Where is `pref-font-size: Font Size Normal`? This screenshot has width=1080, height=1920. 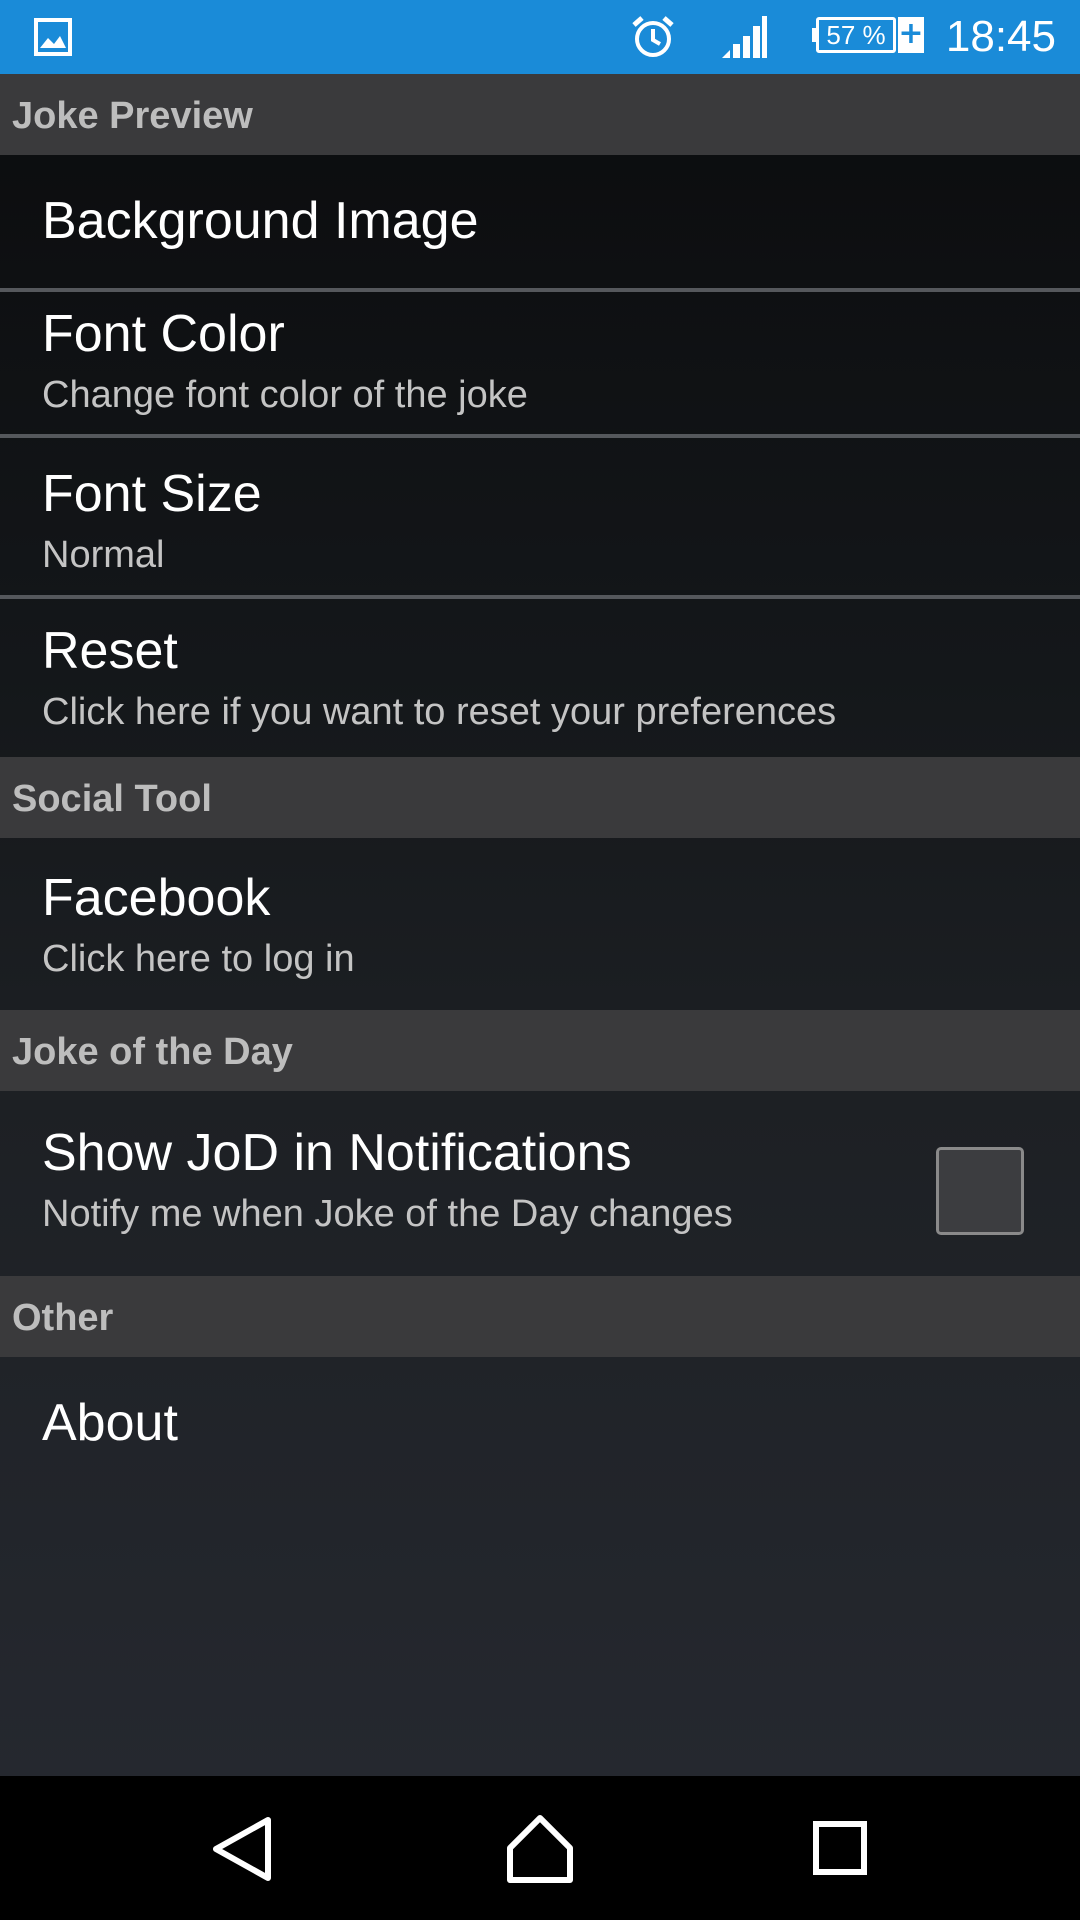 pref-font-size: Font Size Normal is located at coordinates (540, 515).